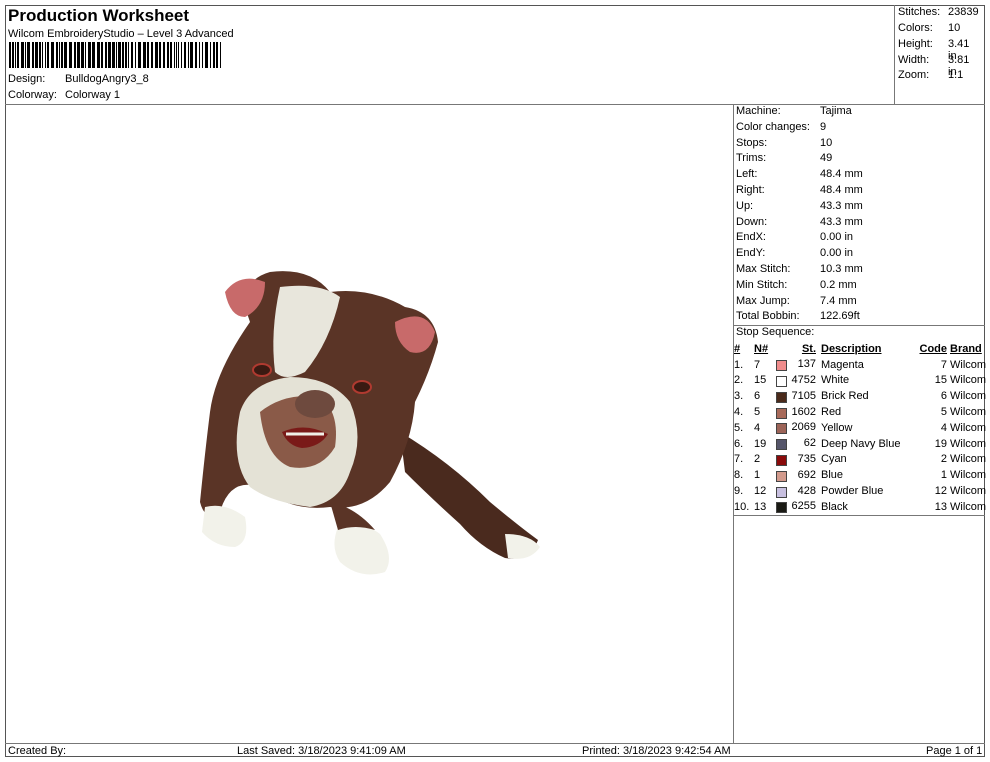 The image size is (990, 762). What do you see at coordinates (737, 348) in the screenshot?
I see `col-num: #` at bounding box center [737, 348].